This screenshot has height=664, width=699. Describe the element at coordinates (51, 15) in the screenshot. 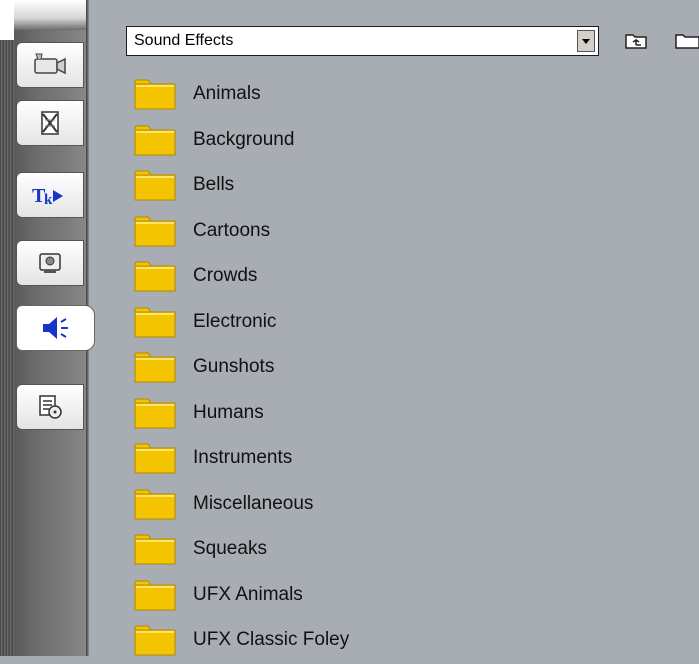

I see `tab-strip-header` at that location.